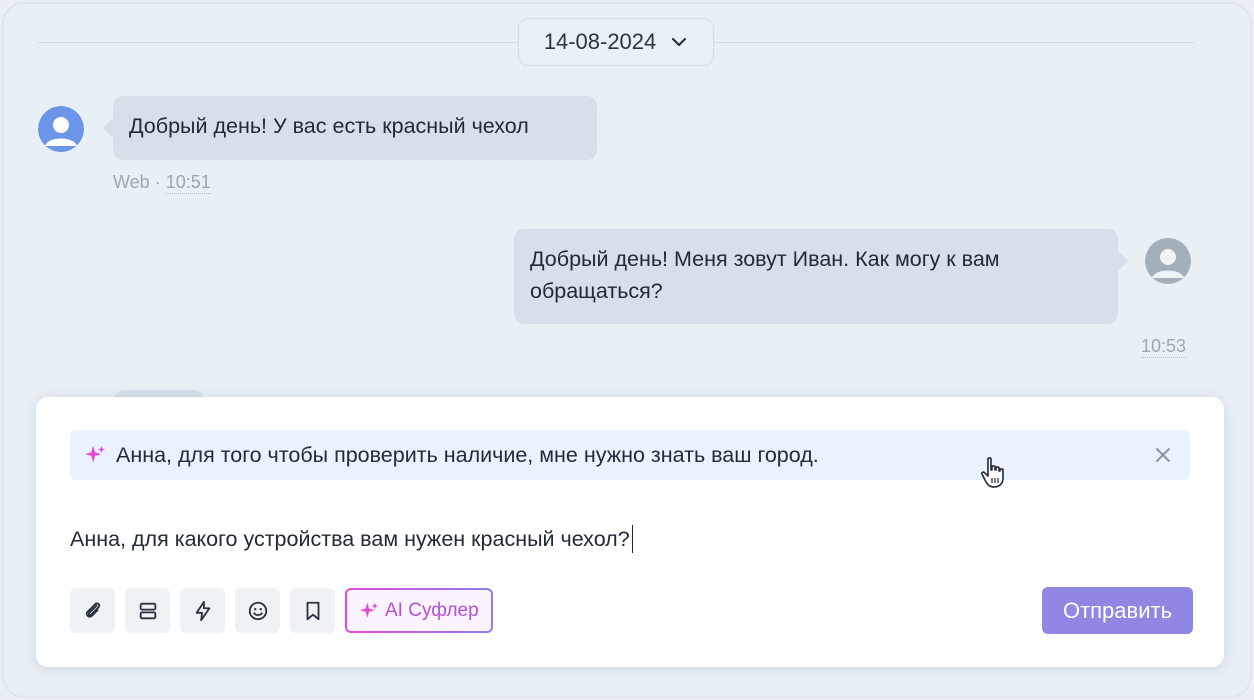  What do you see at coordinates (679, 42) in the screenshot?
I see `chevron-down-icon` at bounding box center [679, 42].